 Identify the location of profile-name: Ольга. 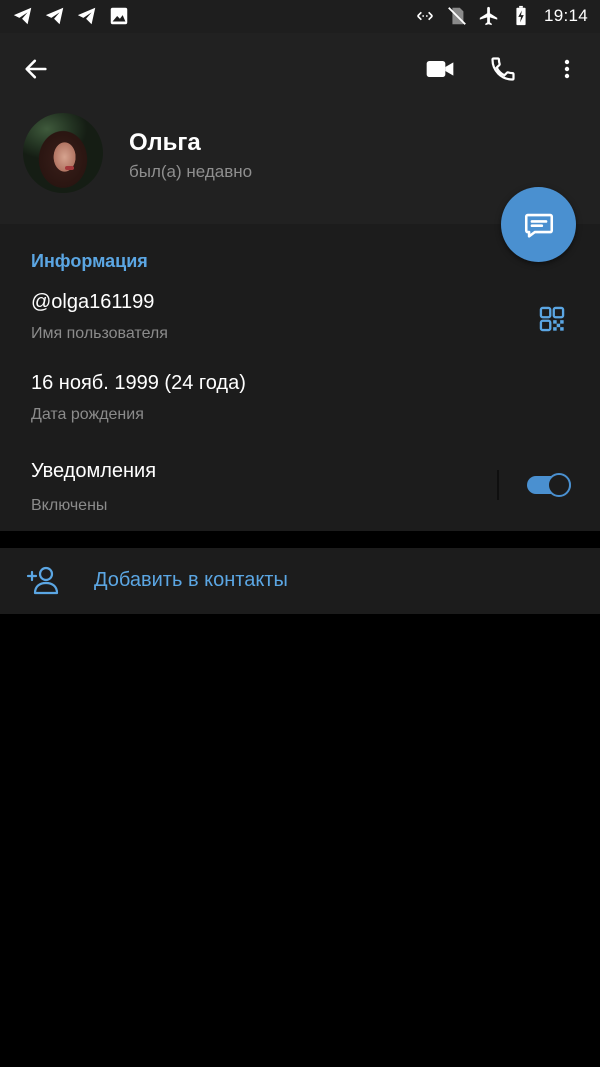
(165, 142).